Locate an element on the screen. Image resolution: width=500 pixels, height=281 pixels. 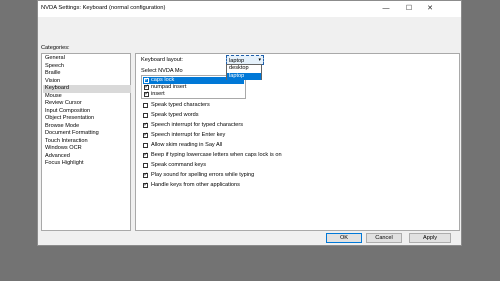
modifier-label: caps lock is located at coordinates (163, 80).